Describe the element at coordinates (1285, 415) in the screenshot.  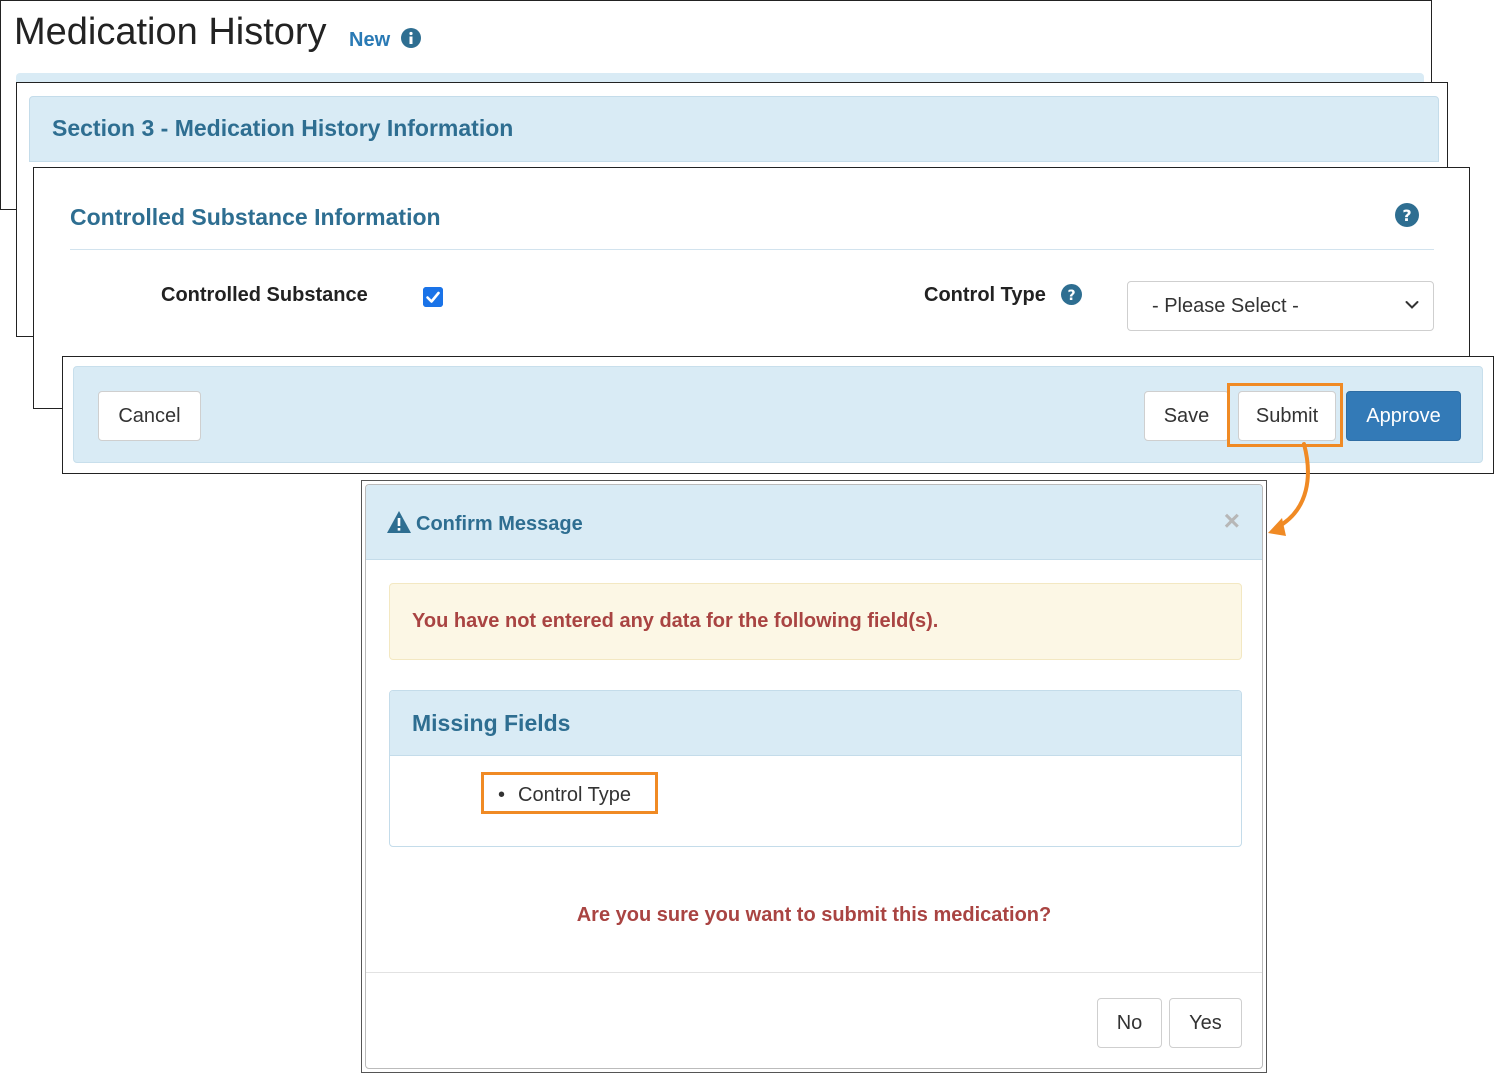
I see `submit-highlight-box` at that location.